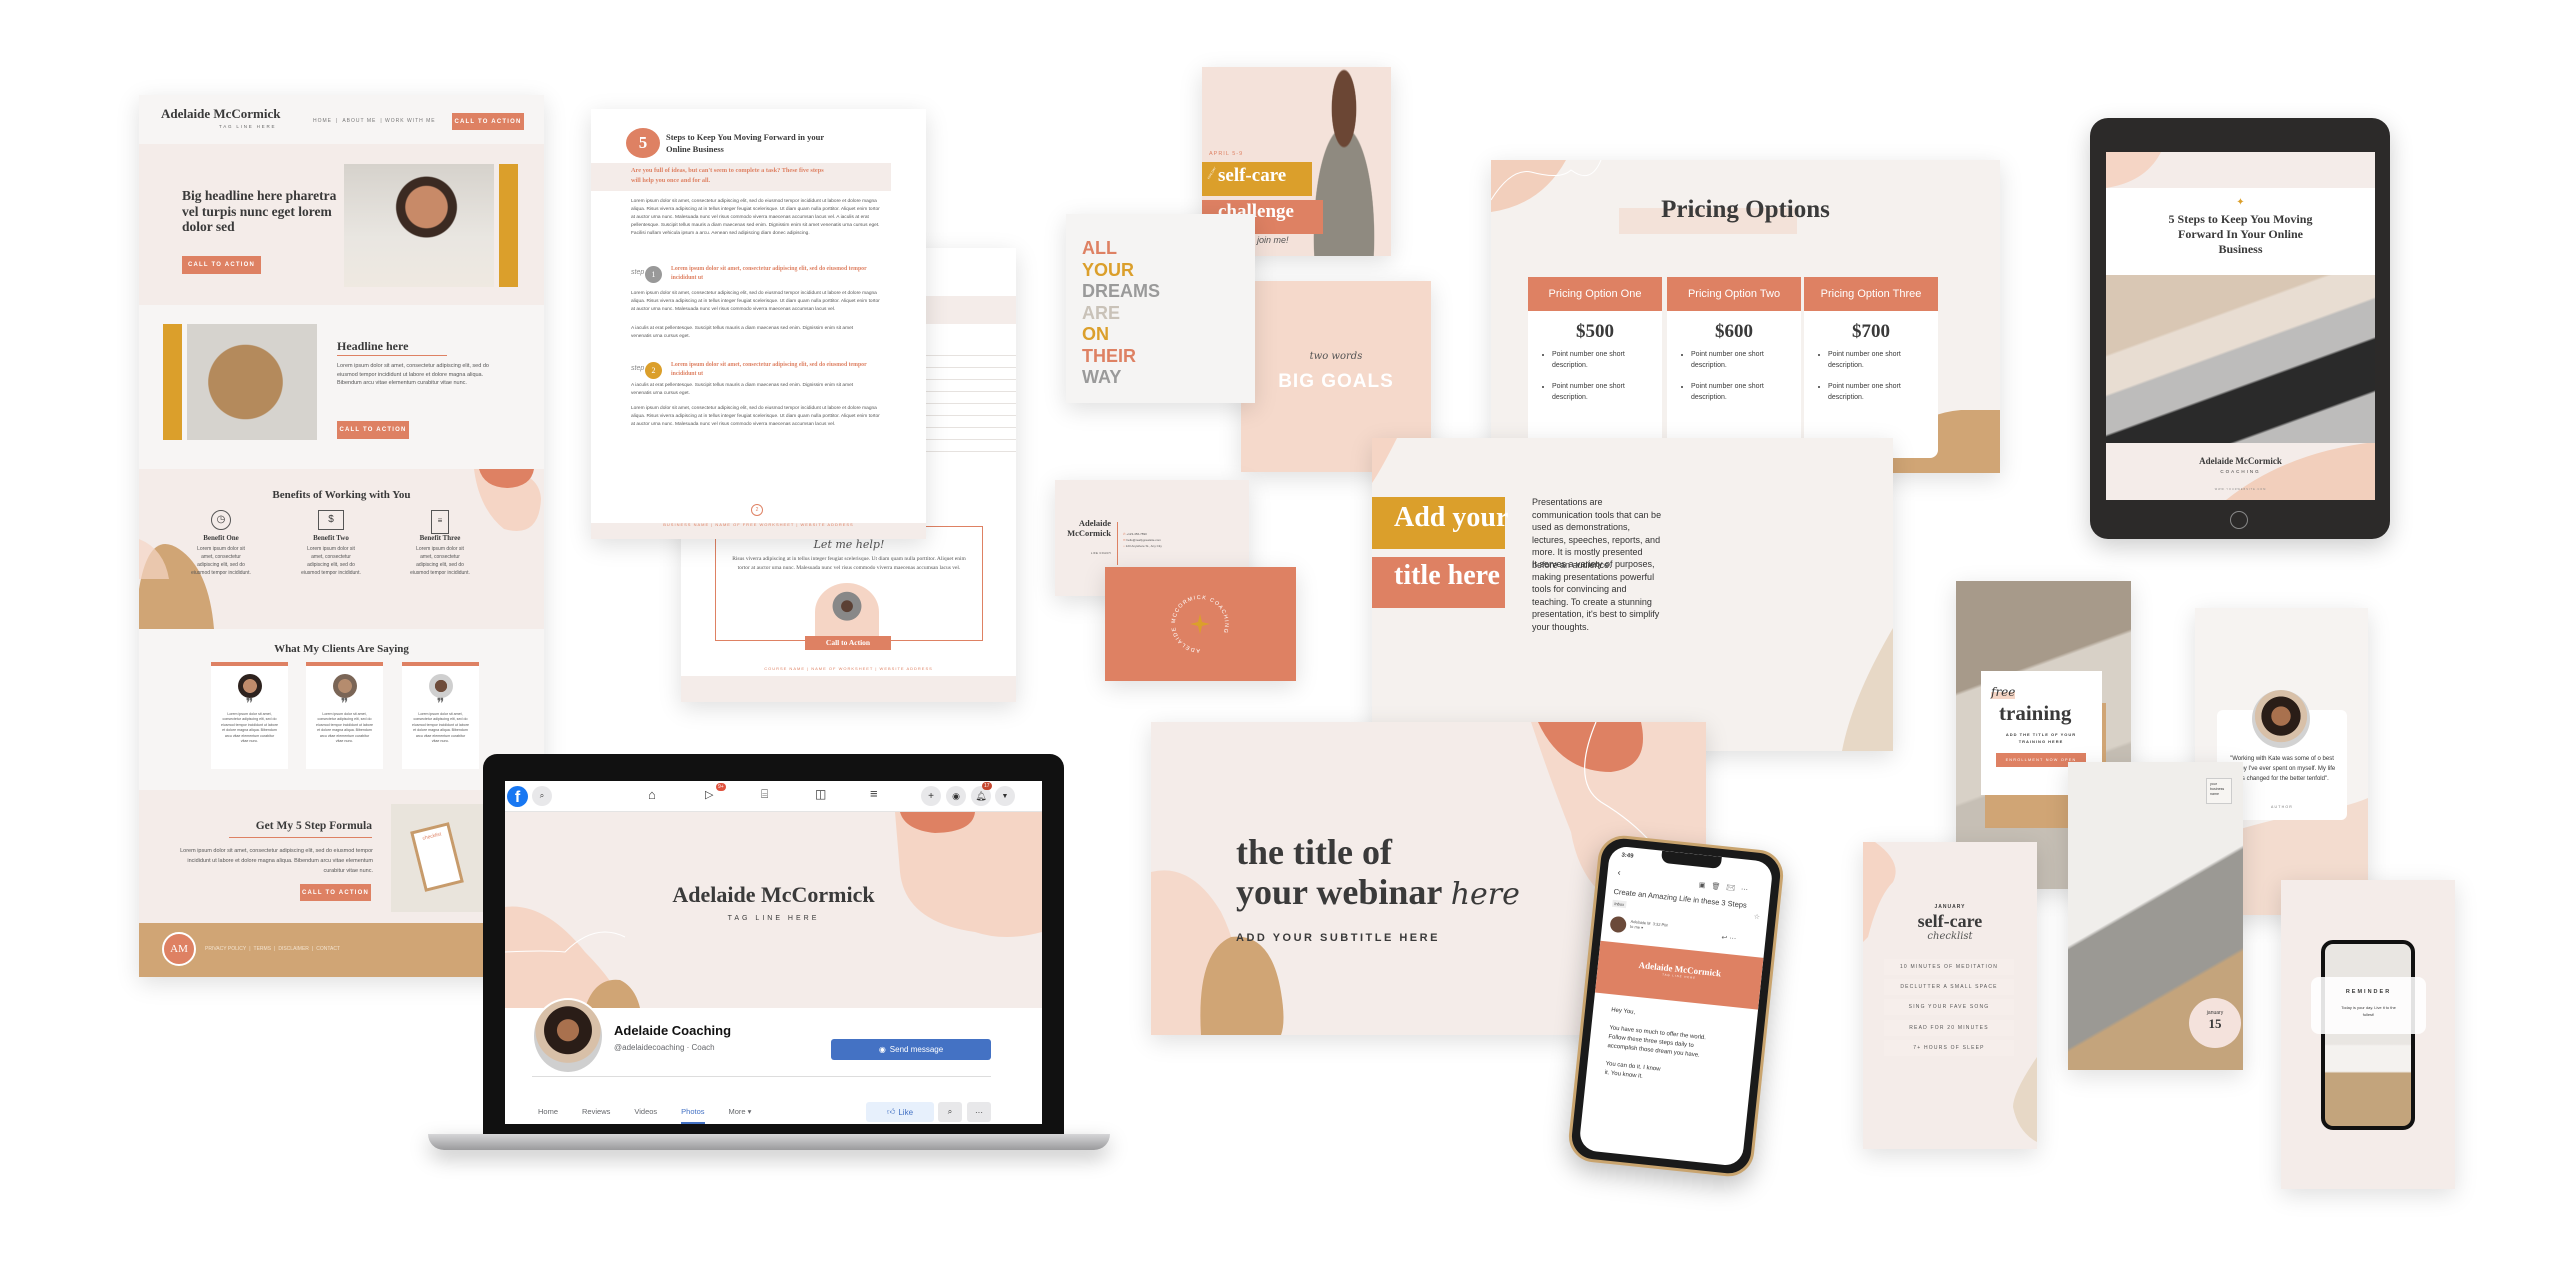 The height and width of the screenshot is (1280, 2560). I want to click on facebook-logo-icon: f, so click(517, 796).